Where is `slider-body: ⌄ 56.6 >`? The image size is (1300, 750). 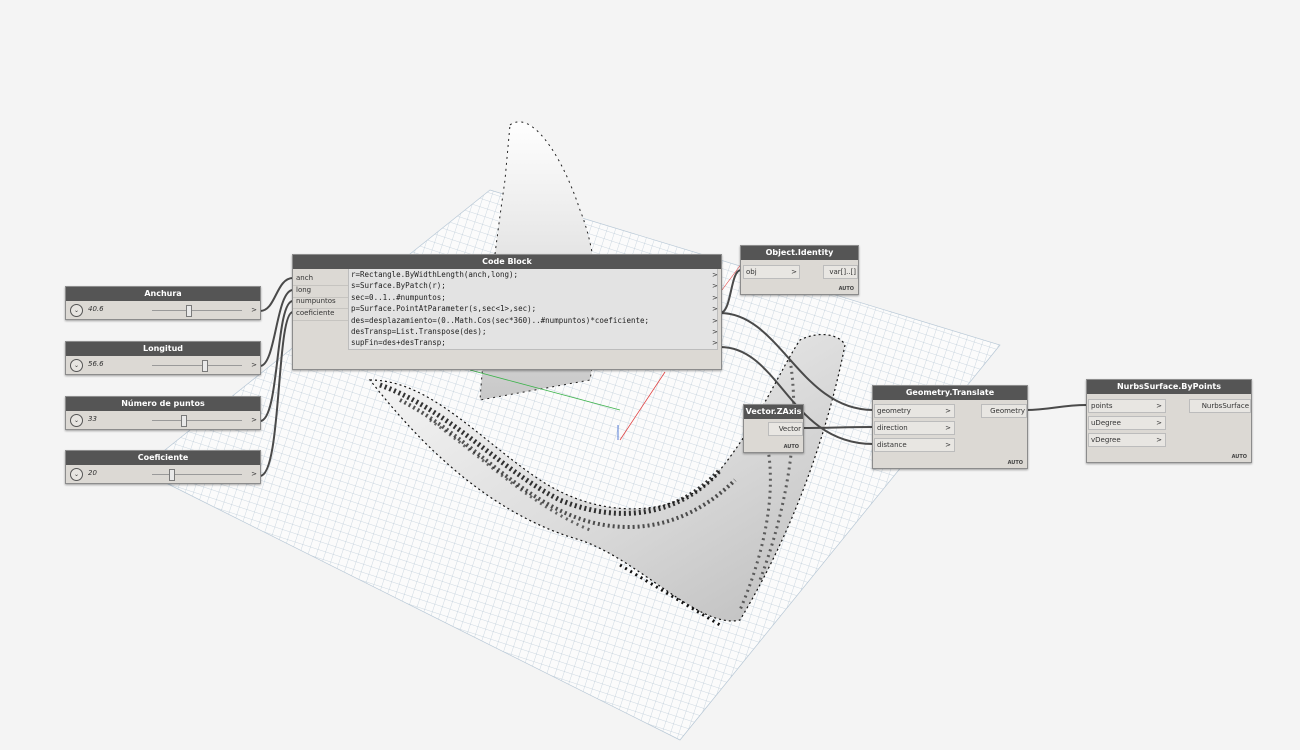 slider-body: ⌄ 56.6 > is located at coordinates (163, 365).